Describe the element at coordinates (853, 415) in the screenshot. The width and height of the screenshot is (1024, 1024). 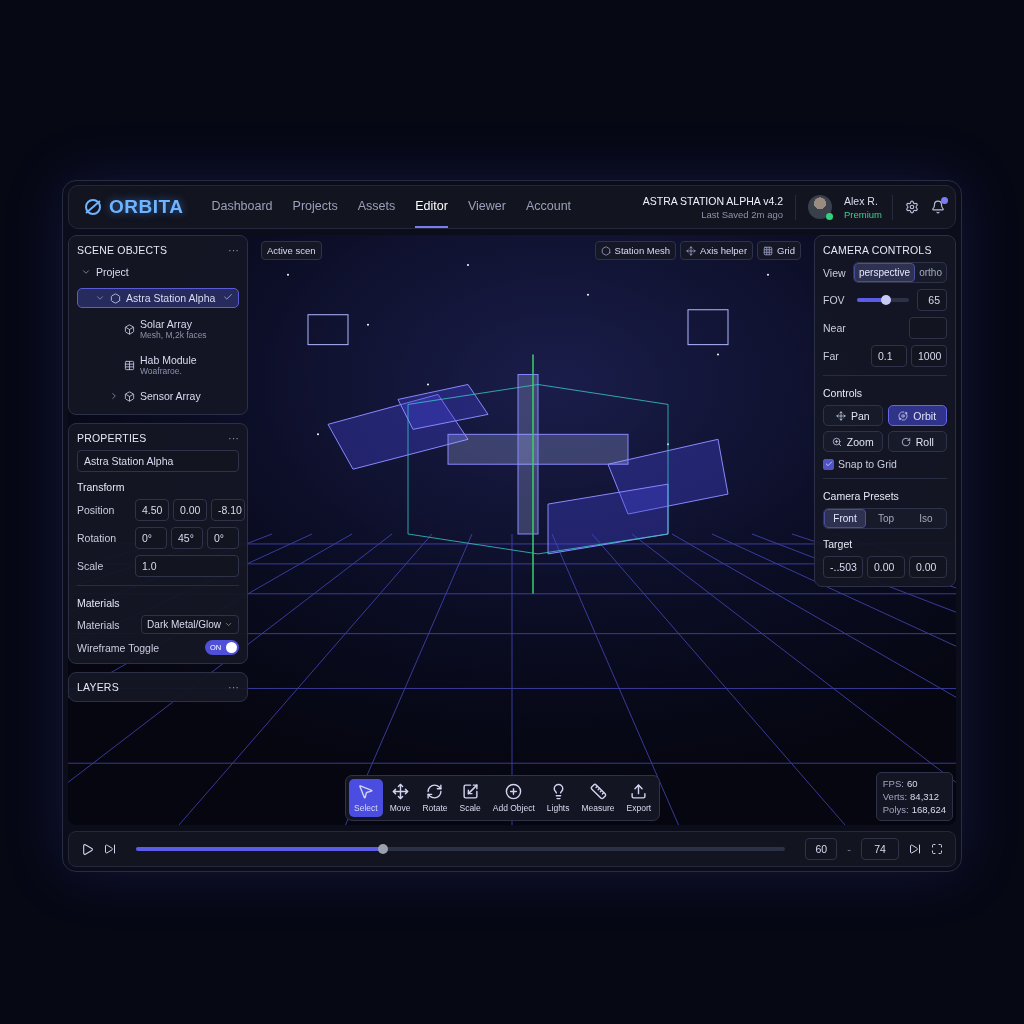
I see `control-button: Pan` at that location.